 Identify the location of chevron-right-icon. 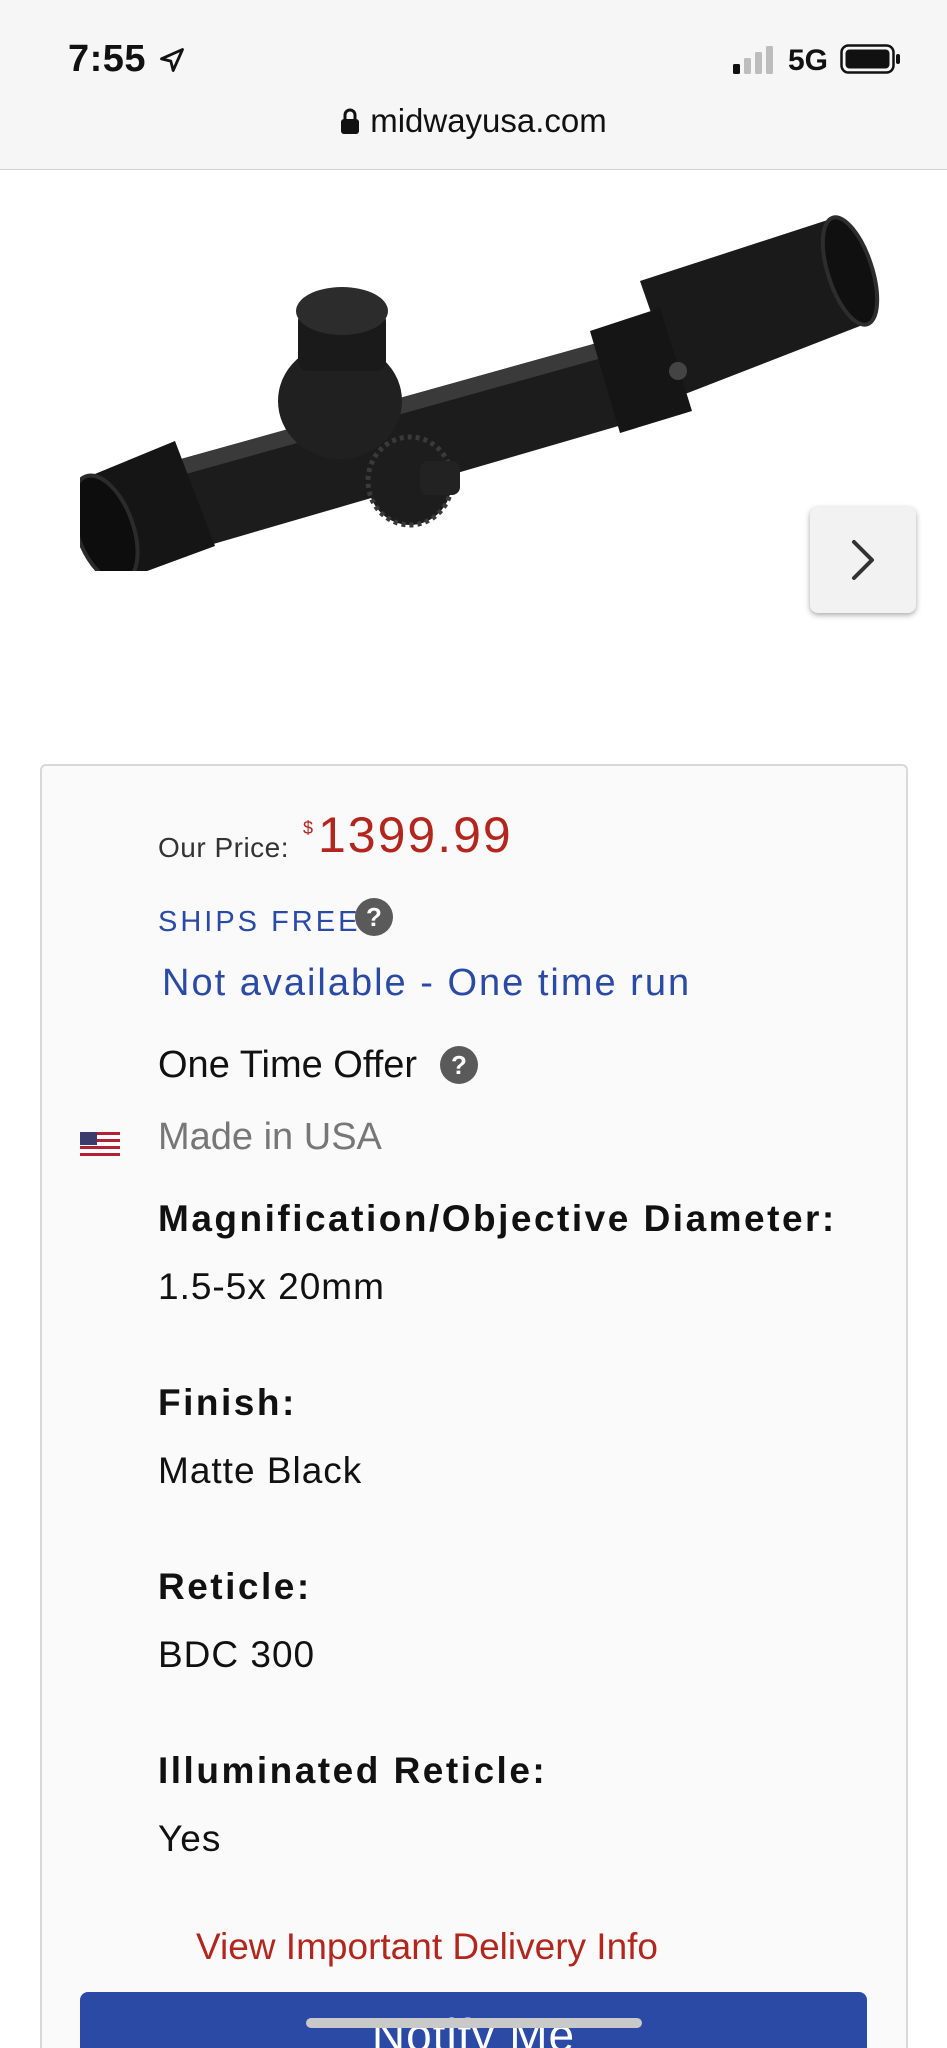
(863, 560).